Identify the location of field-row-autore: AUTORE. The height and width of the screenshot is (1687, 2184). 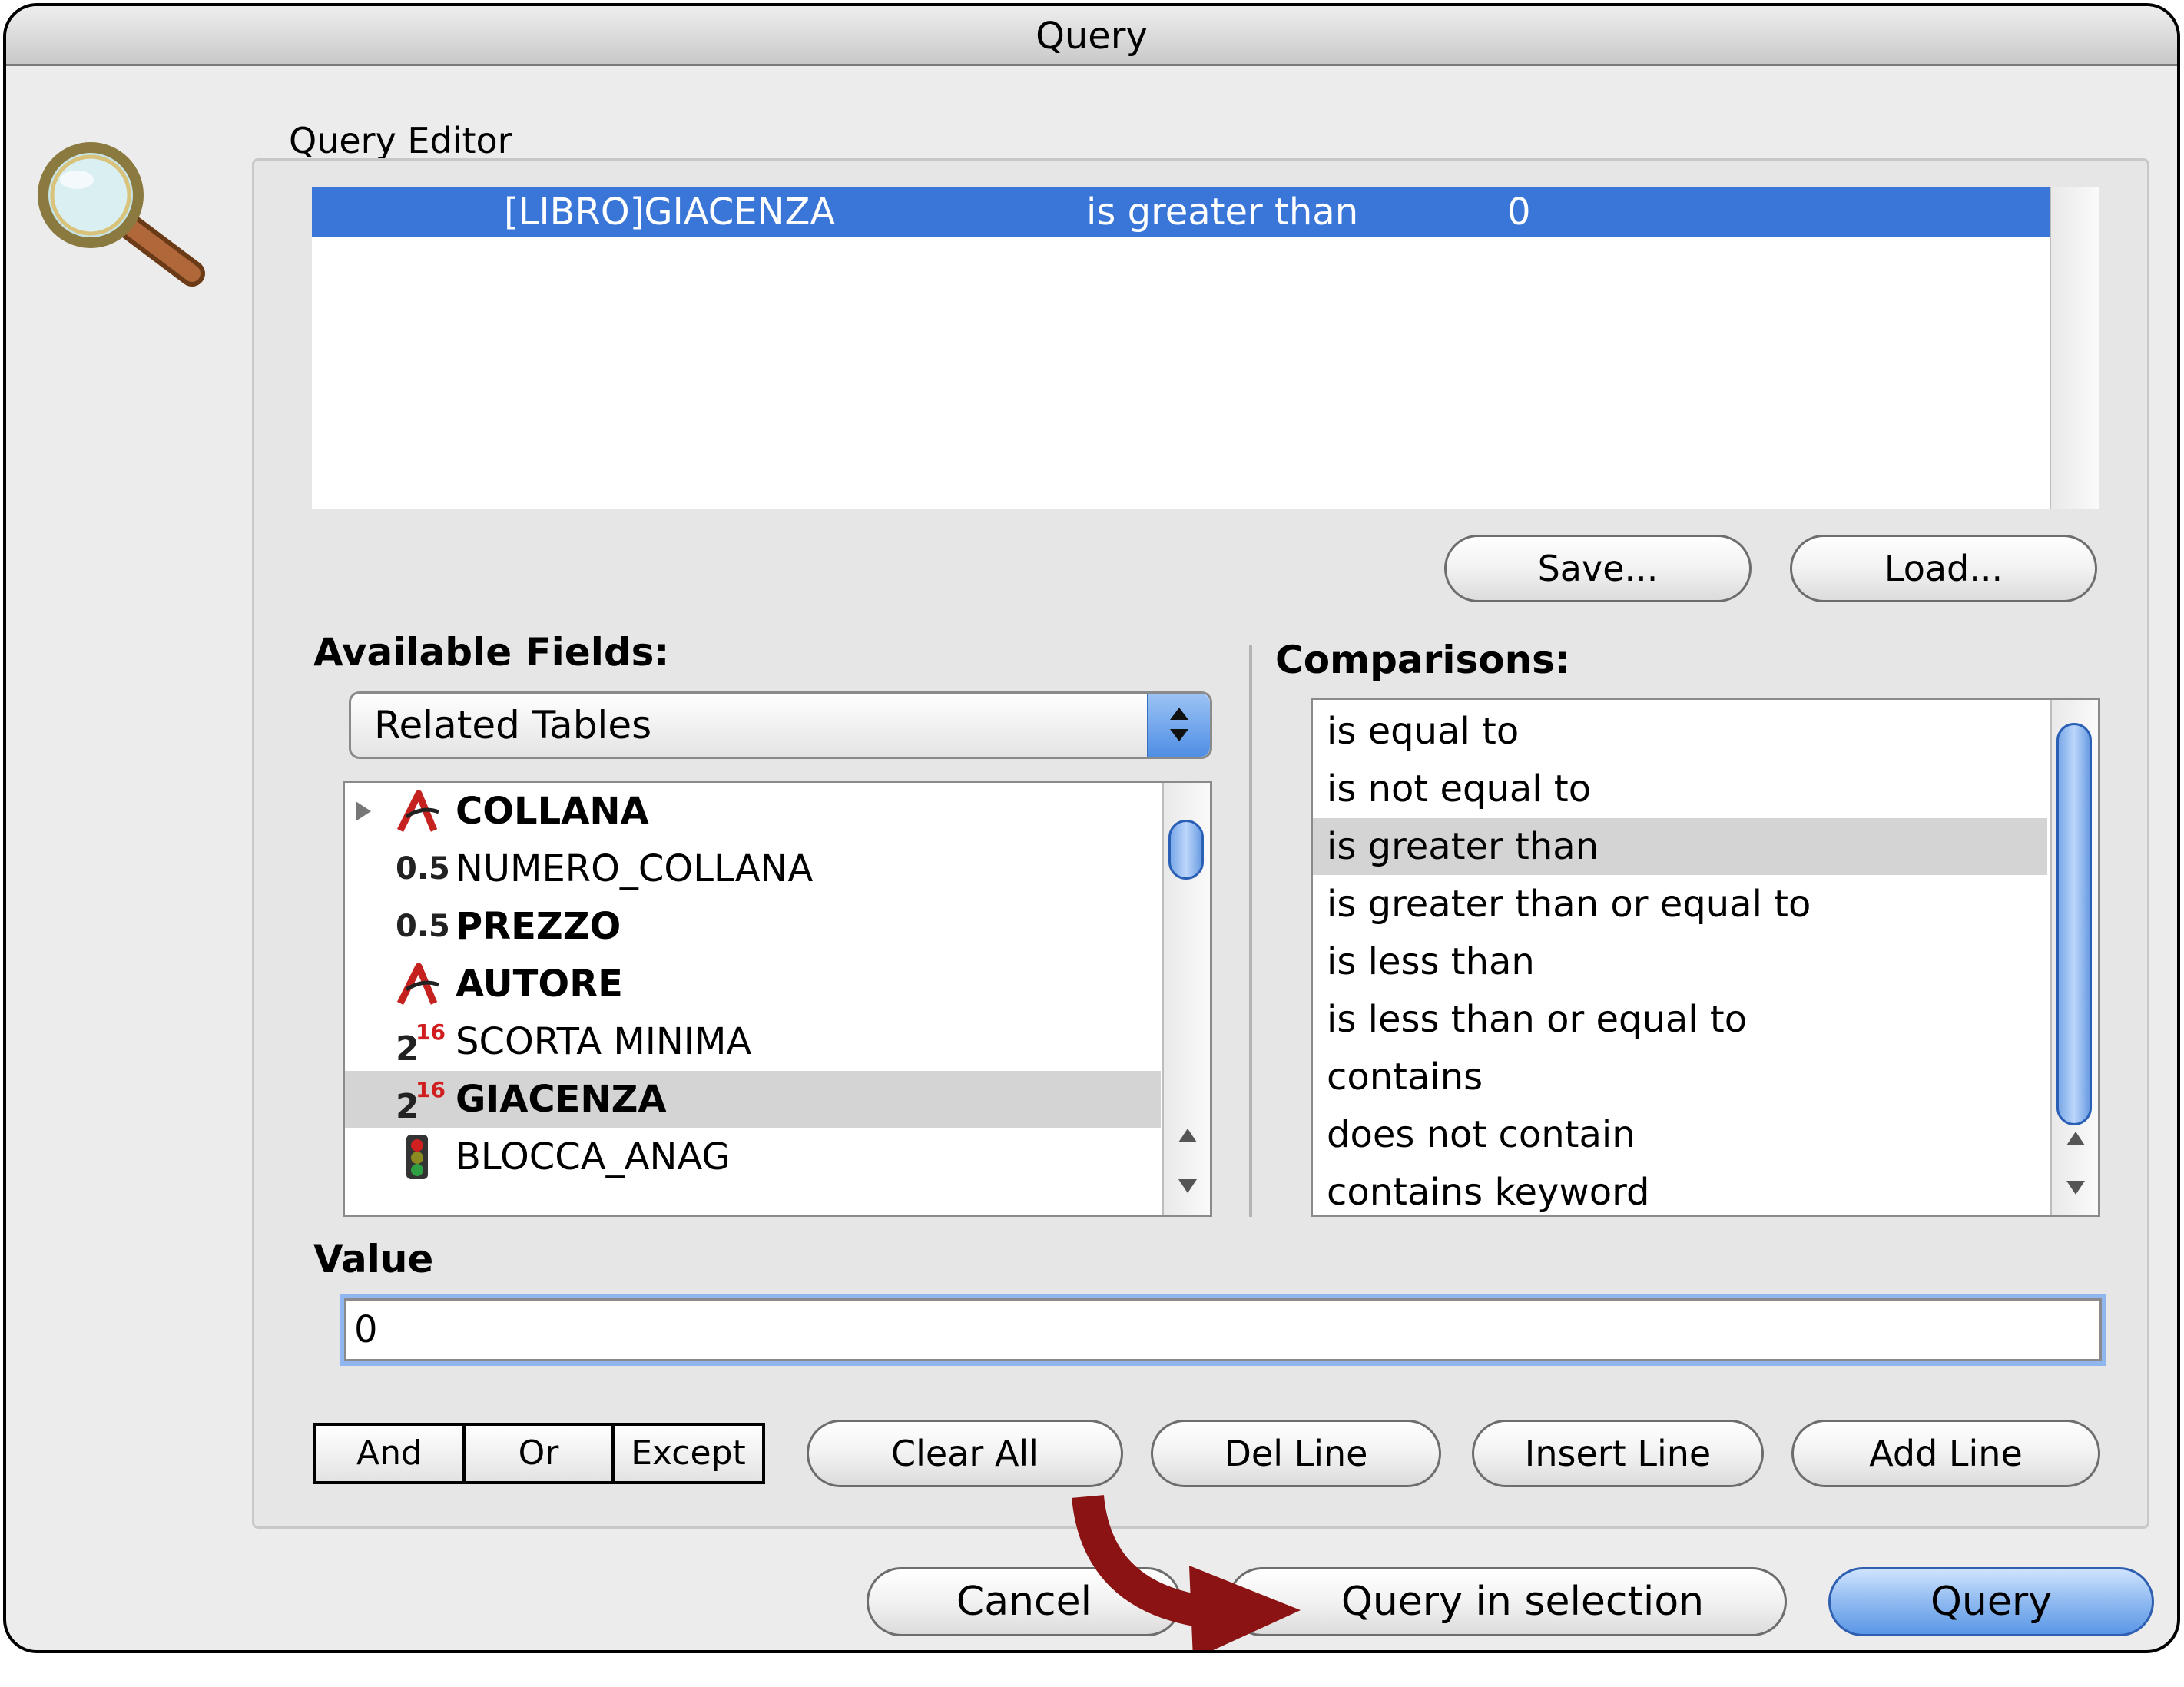
(753, 984).